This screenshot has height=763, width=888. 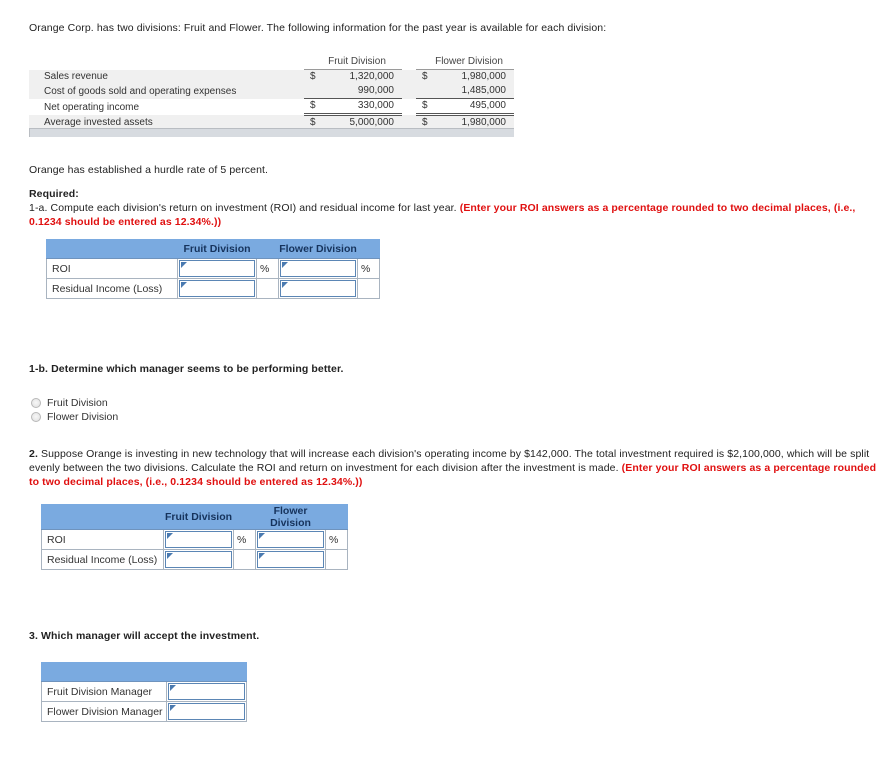 I want to click on fruit-manager-input-cell, so click(x=206, y=691).